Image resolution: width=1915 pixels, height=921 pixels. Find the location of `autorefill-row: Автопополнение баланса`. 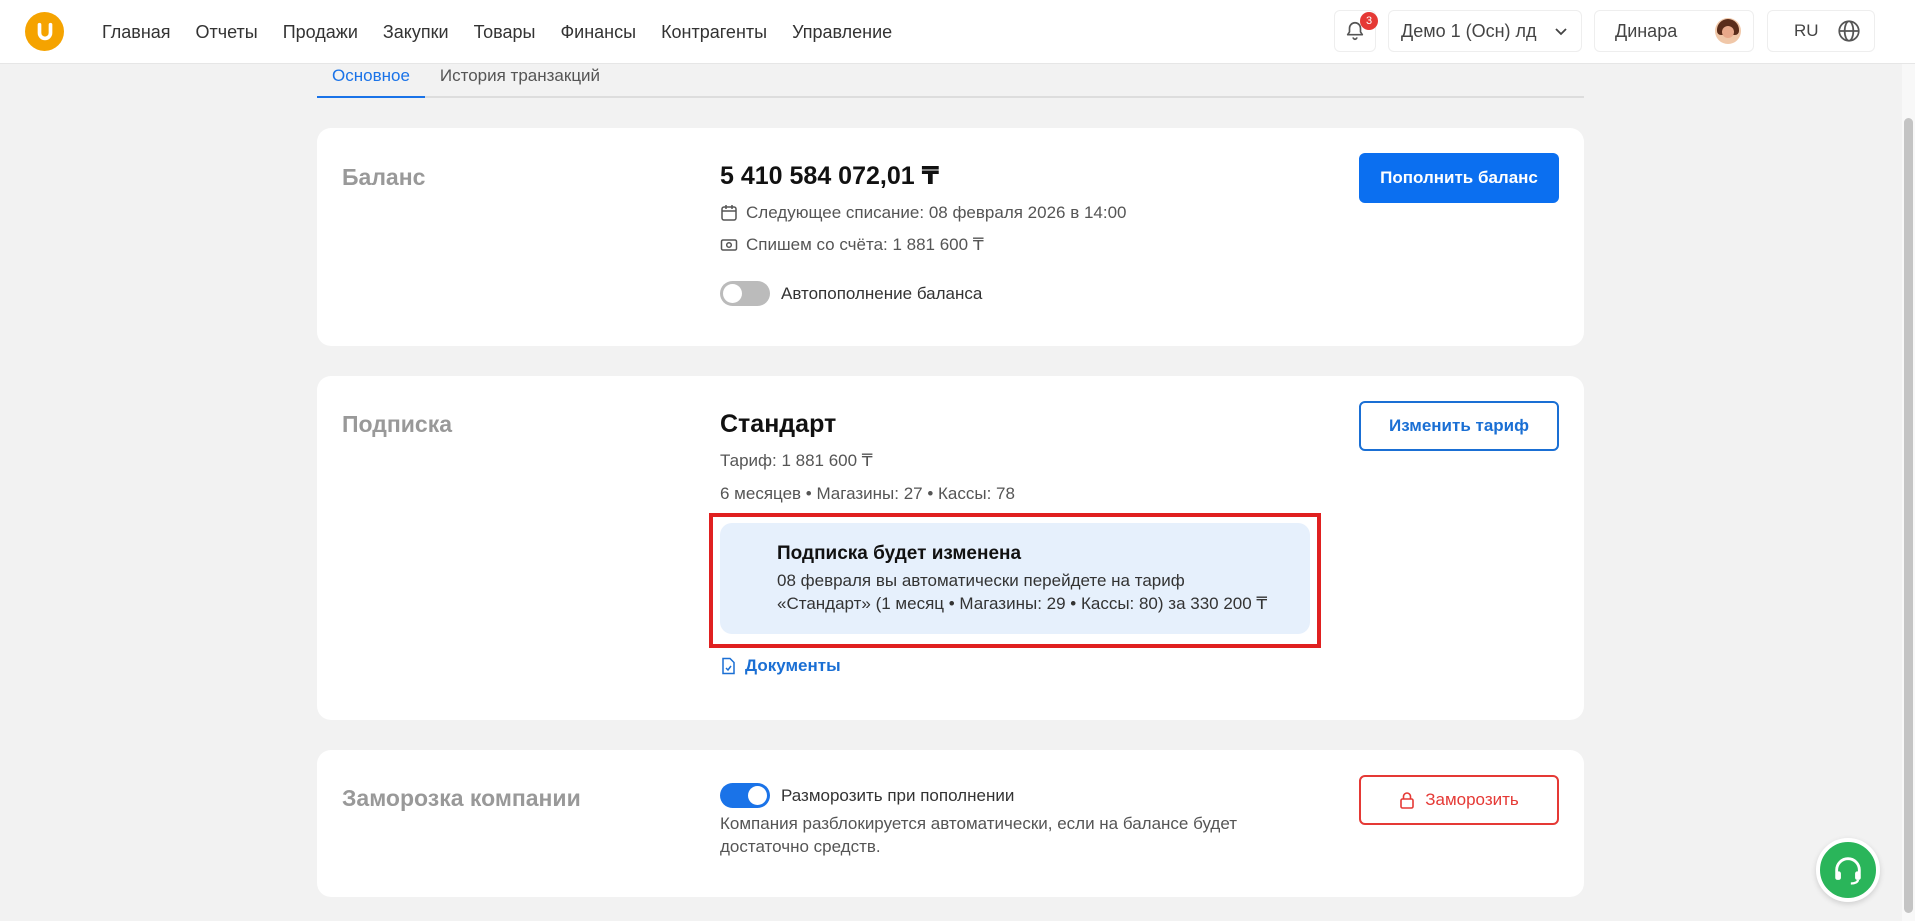

autorefill-row: Автопополнение баланса is located at coordinates (923, 293).